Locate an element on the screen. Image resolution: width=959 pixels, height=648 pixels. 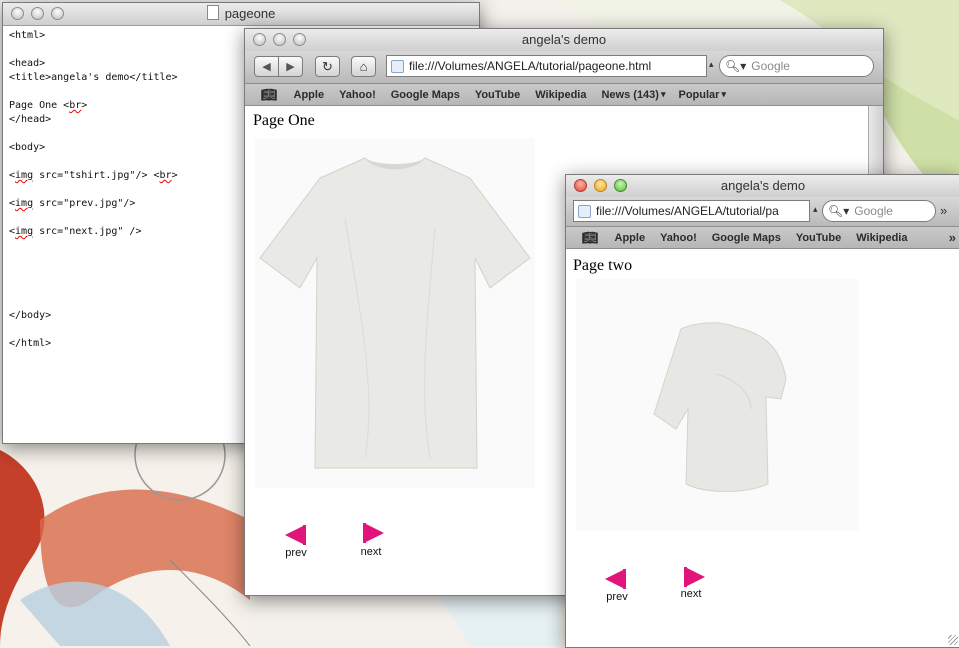
editor-titlebar: pageone is located at coordinates (241, 14).